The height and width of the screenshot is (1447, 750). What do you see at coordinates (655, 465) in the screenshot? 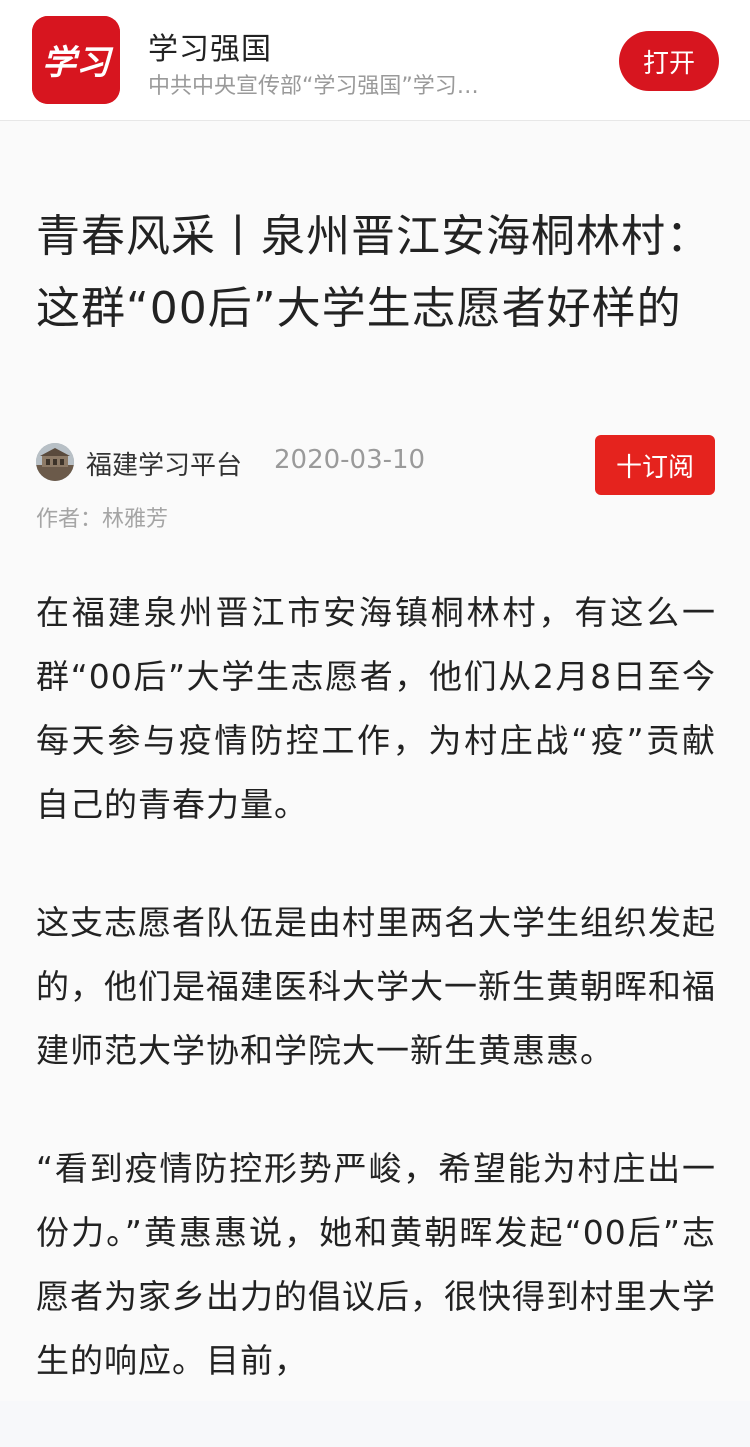
I see `subscribe-button: 十订阅` at bounding box center [655, 465].